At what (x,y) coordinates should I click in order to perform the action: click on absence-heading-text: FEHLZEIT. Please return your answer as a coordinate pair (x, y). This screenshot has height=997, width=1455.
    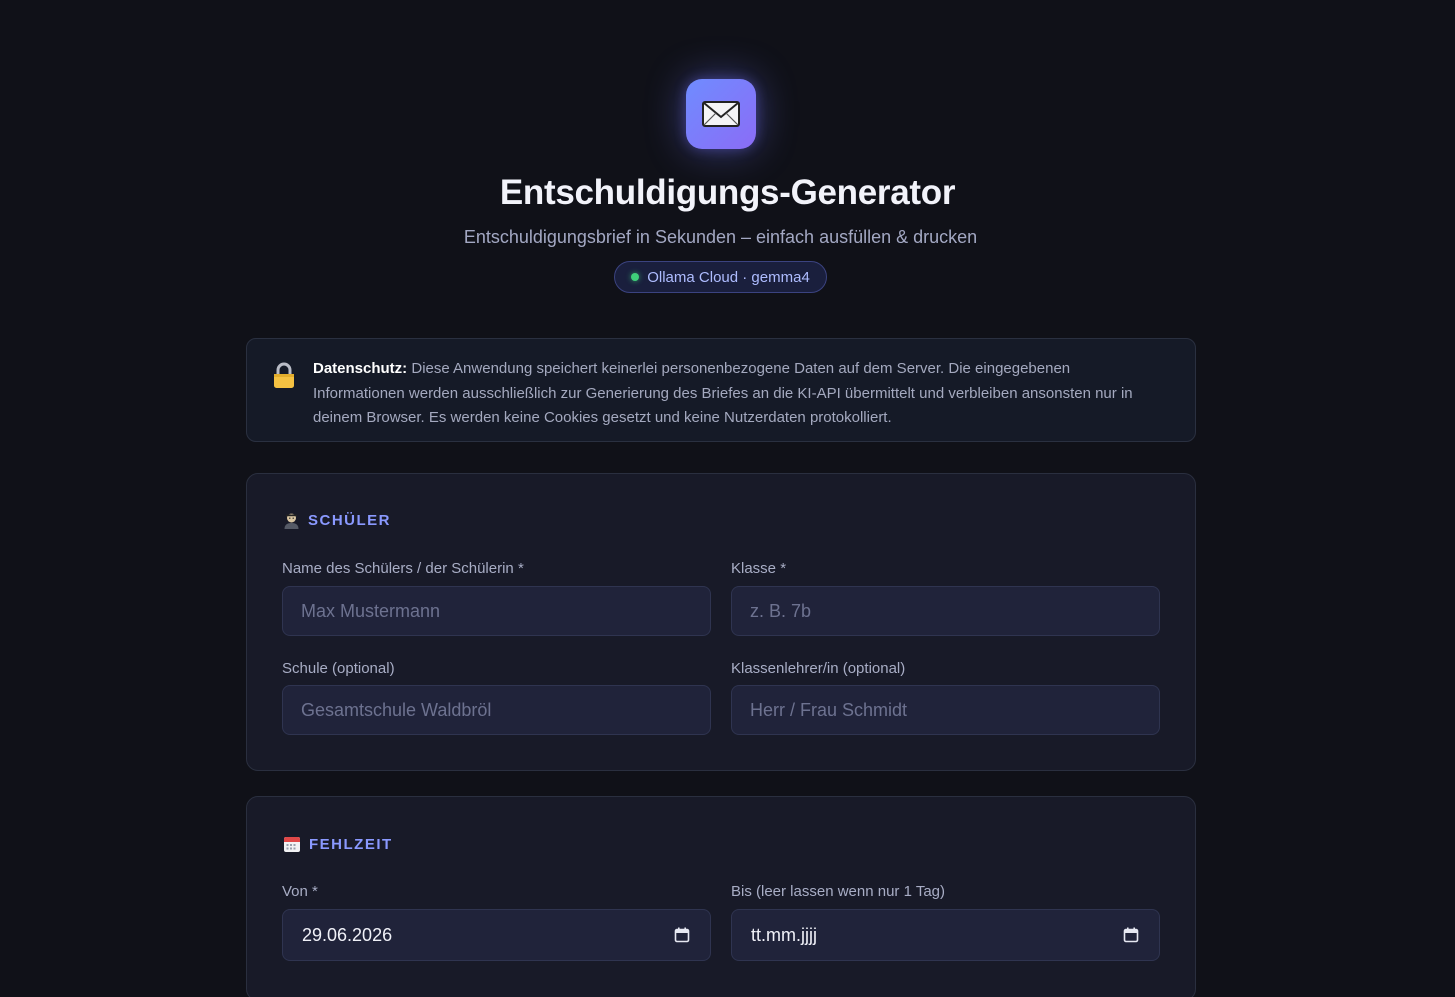
    Looking at the image, I should click on (351, 844).